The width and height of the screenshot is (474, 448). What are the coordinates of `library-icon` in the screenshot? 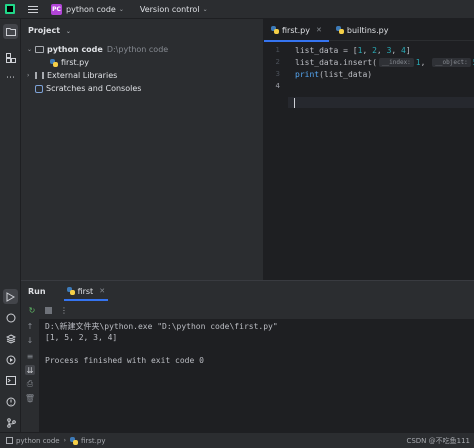 It's located at (39, 75).